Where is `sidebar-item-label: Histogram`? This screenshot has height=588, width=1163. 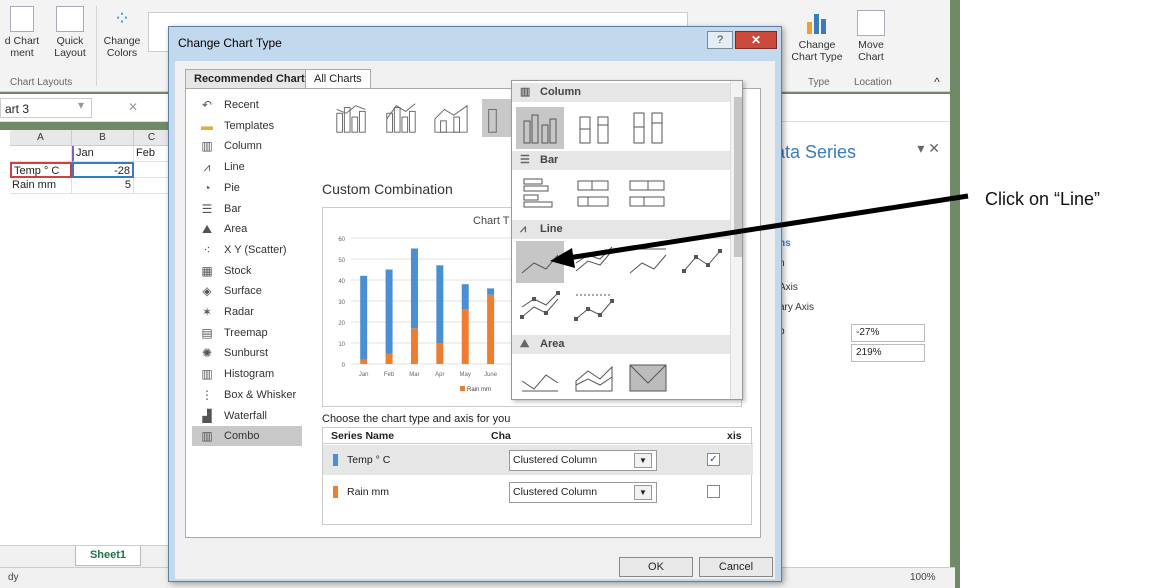 sidebar-item-label: Histogram is located at coordinates (249, 374).